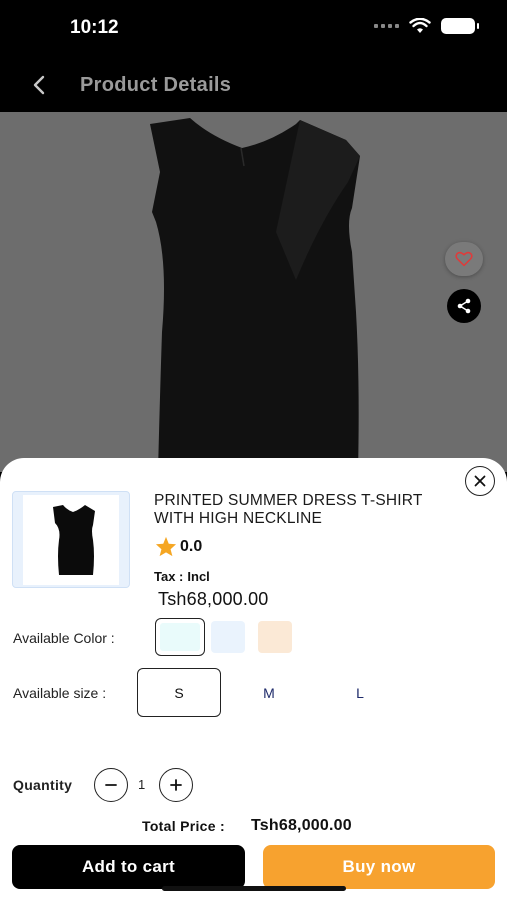  What do you see at coordinates (386, 26) in the screenshot?
I see `signal-icon` at bounding box center [386, 26].